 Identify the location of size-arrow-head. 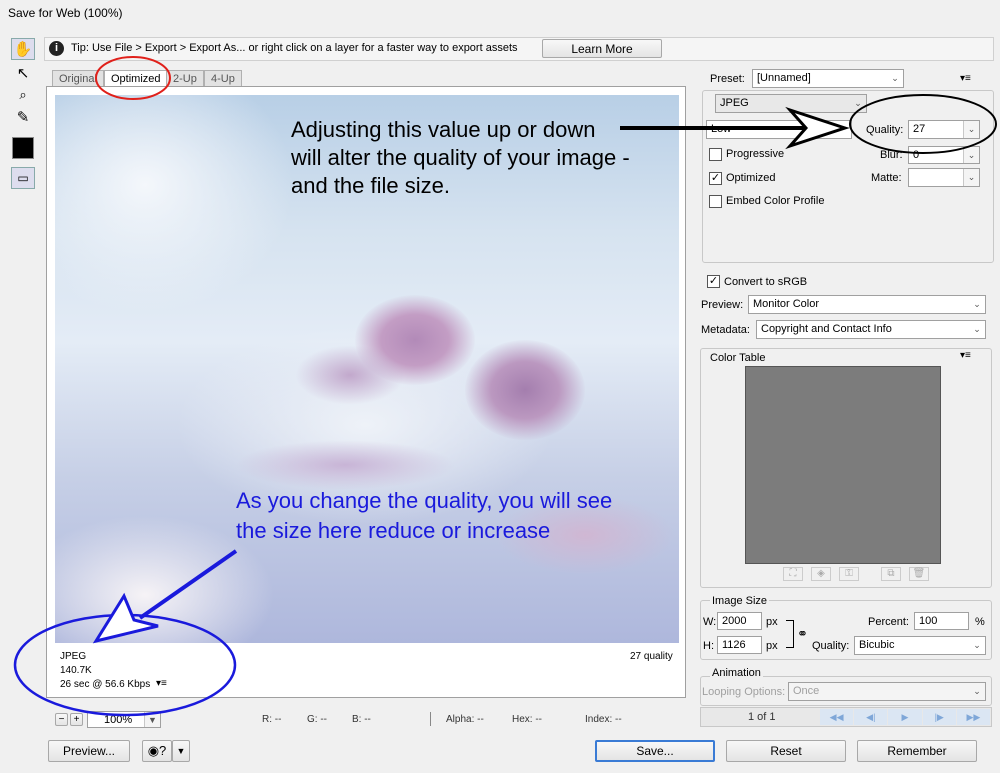
(125, 618).